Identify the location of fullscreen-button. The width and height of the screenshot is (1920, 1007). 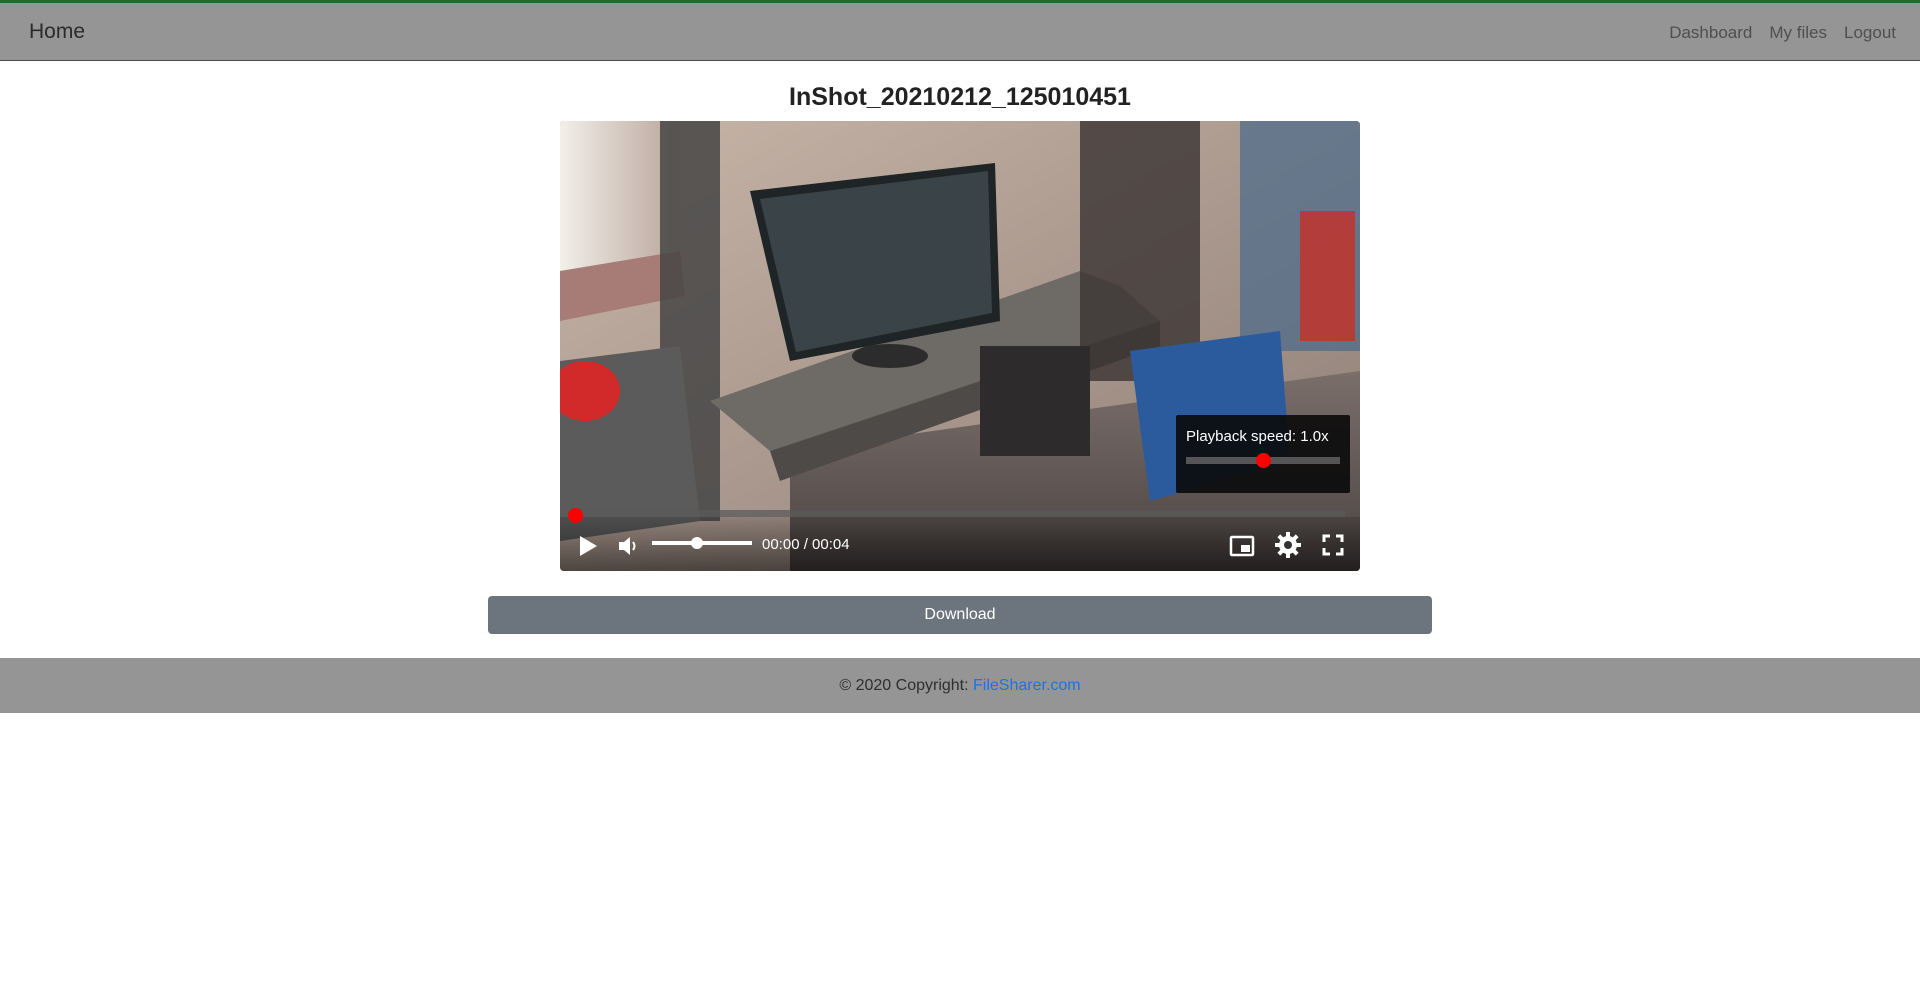
(1333, 545).